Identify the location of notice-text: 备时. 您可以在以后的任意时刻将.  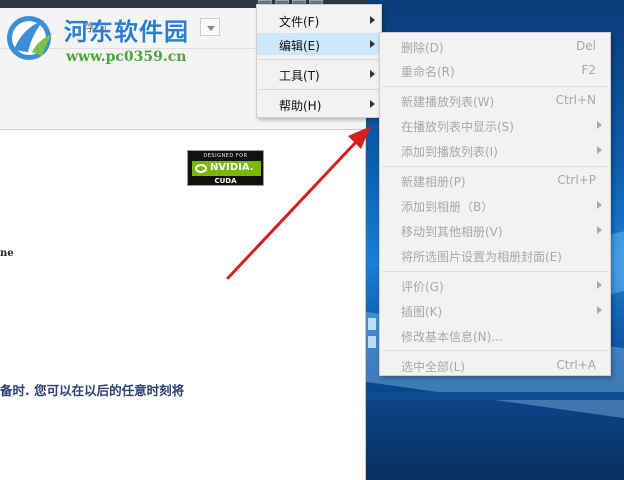
(92, 390).